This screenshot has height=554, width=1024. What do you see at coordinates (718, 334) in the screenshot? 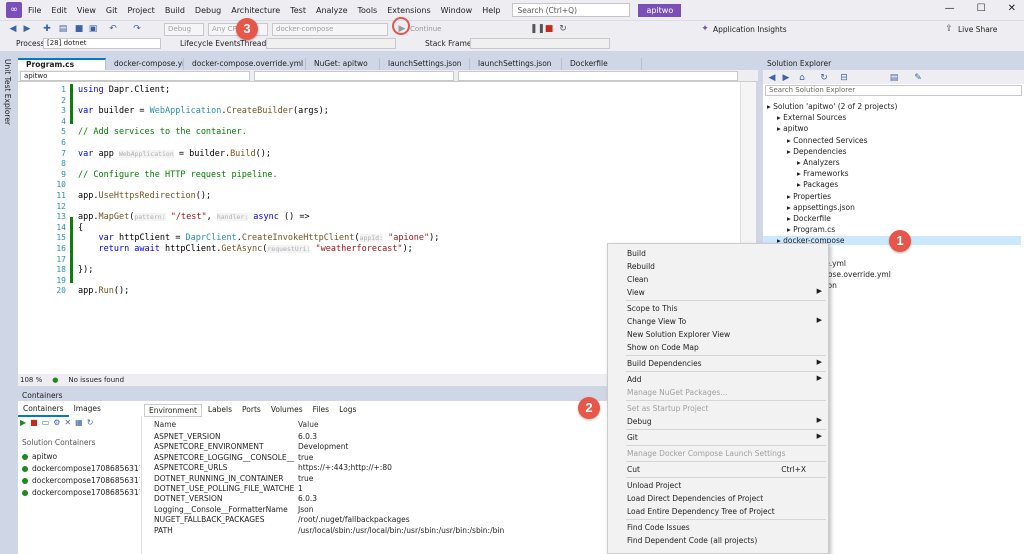
I see `menu-item: New Solution Explorer View` at bounding box center [718, 334].